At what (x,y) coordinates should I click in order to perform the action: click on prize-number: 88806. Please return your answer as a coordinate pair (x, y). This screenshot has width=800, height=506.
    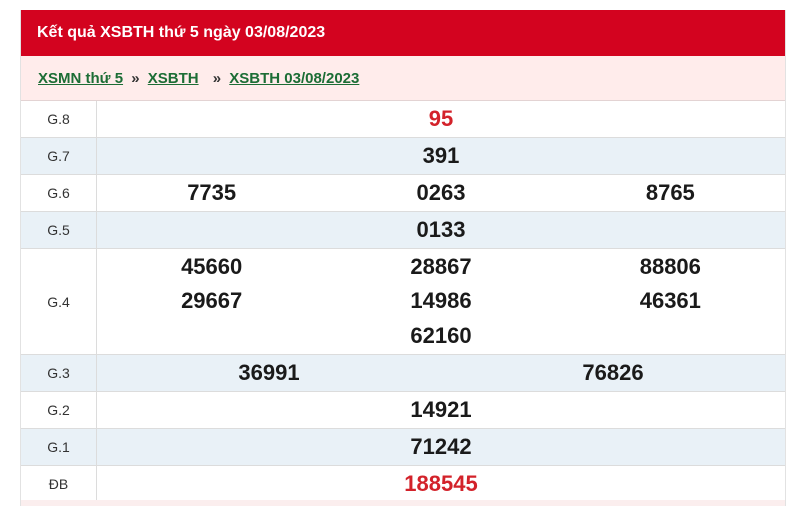
    Looking at the image, I should click on (670, 266).